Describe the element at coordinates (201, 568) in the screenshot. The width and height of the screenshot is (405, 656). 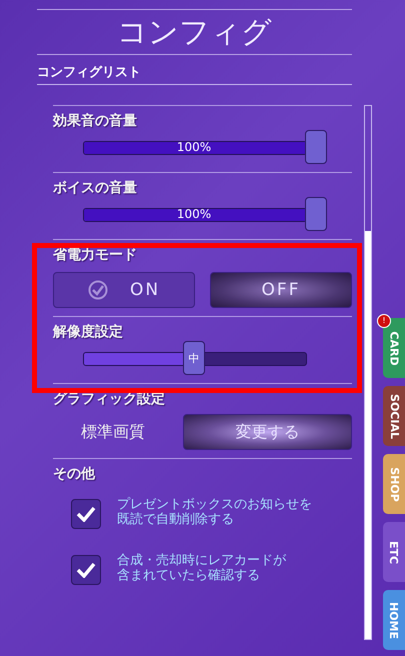
I see `option-text: 合成・売却時にレアカードが 含まれていたら確認する` at that location.